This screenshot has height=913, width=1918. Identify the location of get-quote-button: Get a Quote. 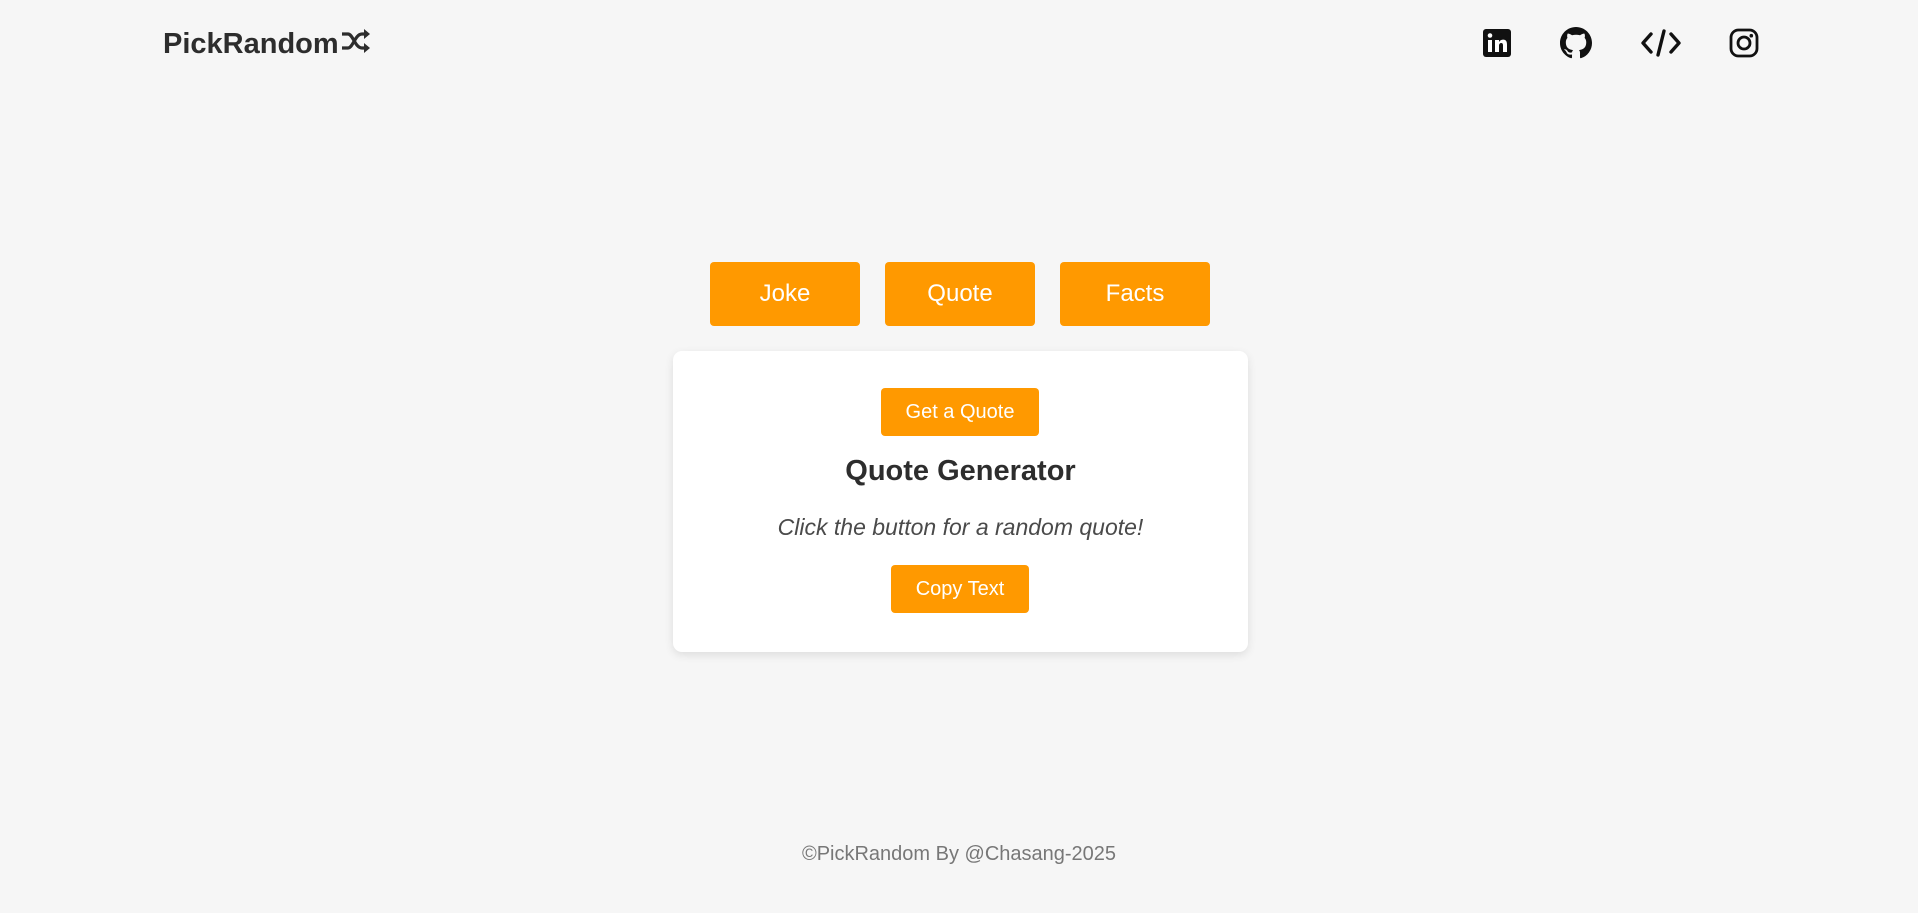
(960, 412).